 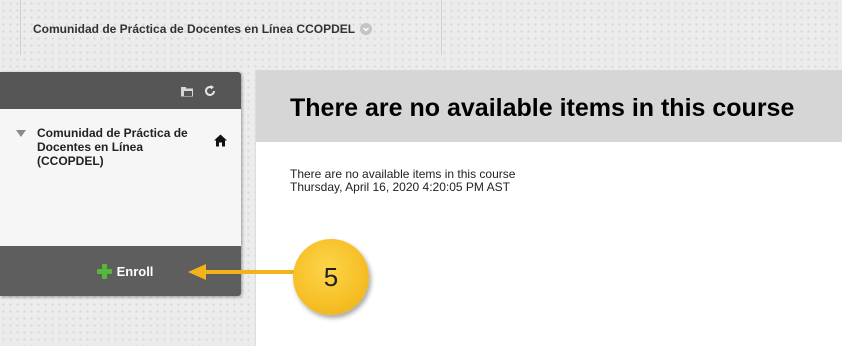 I want to click on refresh-icon, so click(x=210, y=91).